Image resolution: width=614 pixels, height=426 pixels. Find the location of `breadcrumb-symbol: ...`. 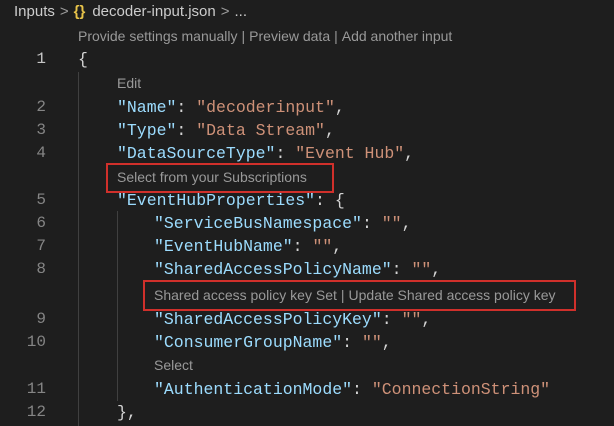

breadcrumb-symbol: ... is located at coordinates (241, 11).